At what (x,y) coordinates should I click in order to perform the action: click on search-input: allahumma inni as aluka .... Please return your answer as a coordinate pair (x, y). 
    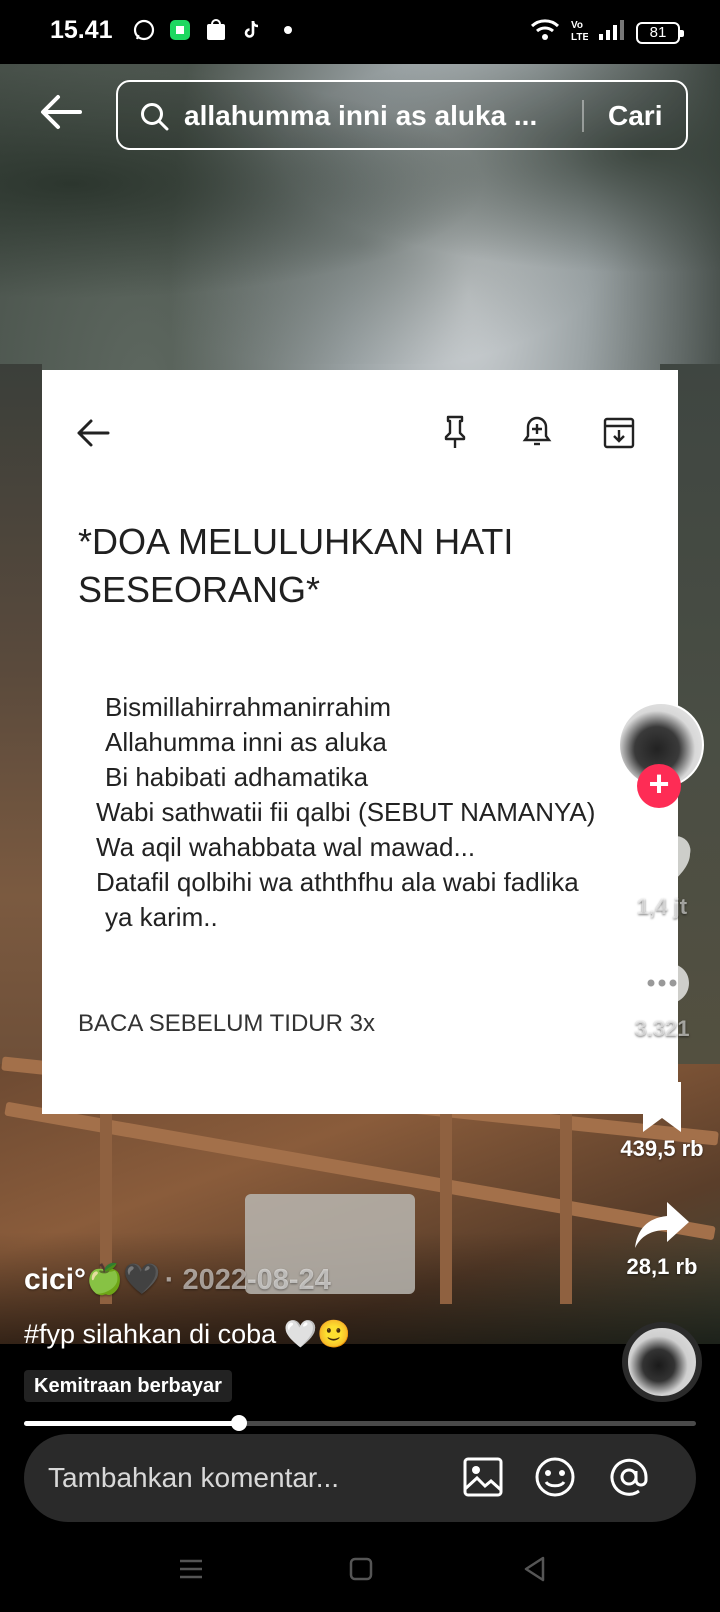
    Looking at the image, I should click on (360, 116).